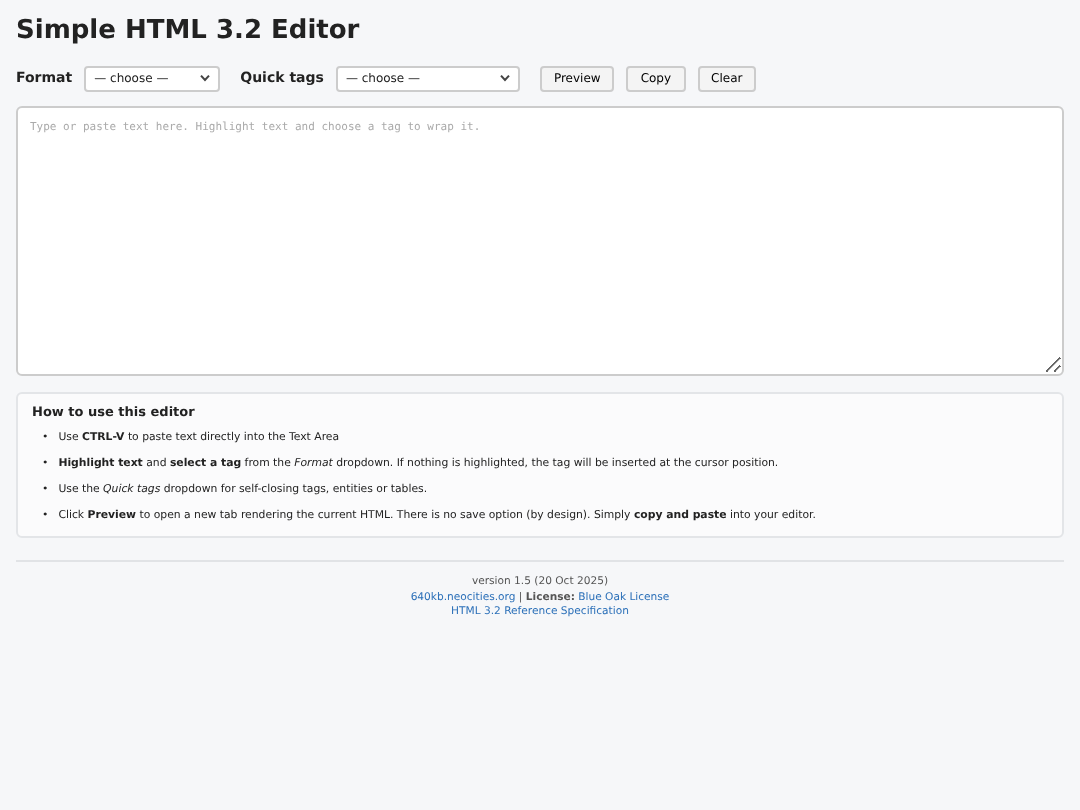 This screenshot has height=810, width=1080. Describe the element at coordinates (189, 32) in the screenshot. I see `page-title: Simple HTML 3.2 Editor` at that location.